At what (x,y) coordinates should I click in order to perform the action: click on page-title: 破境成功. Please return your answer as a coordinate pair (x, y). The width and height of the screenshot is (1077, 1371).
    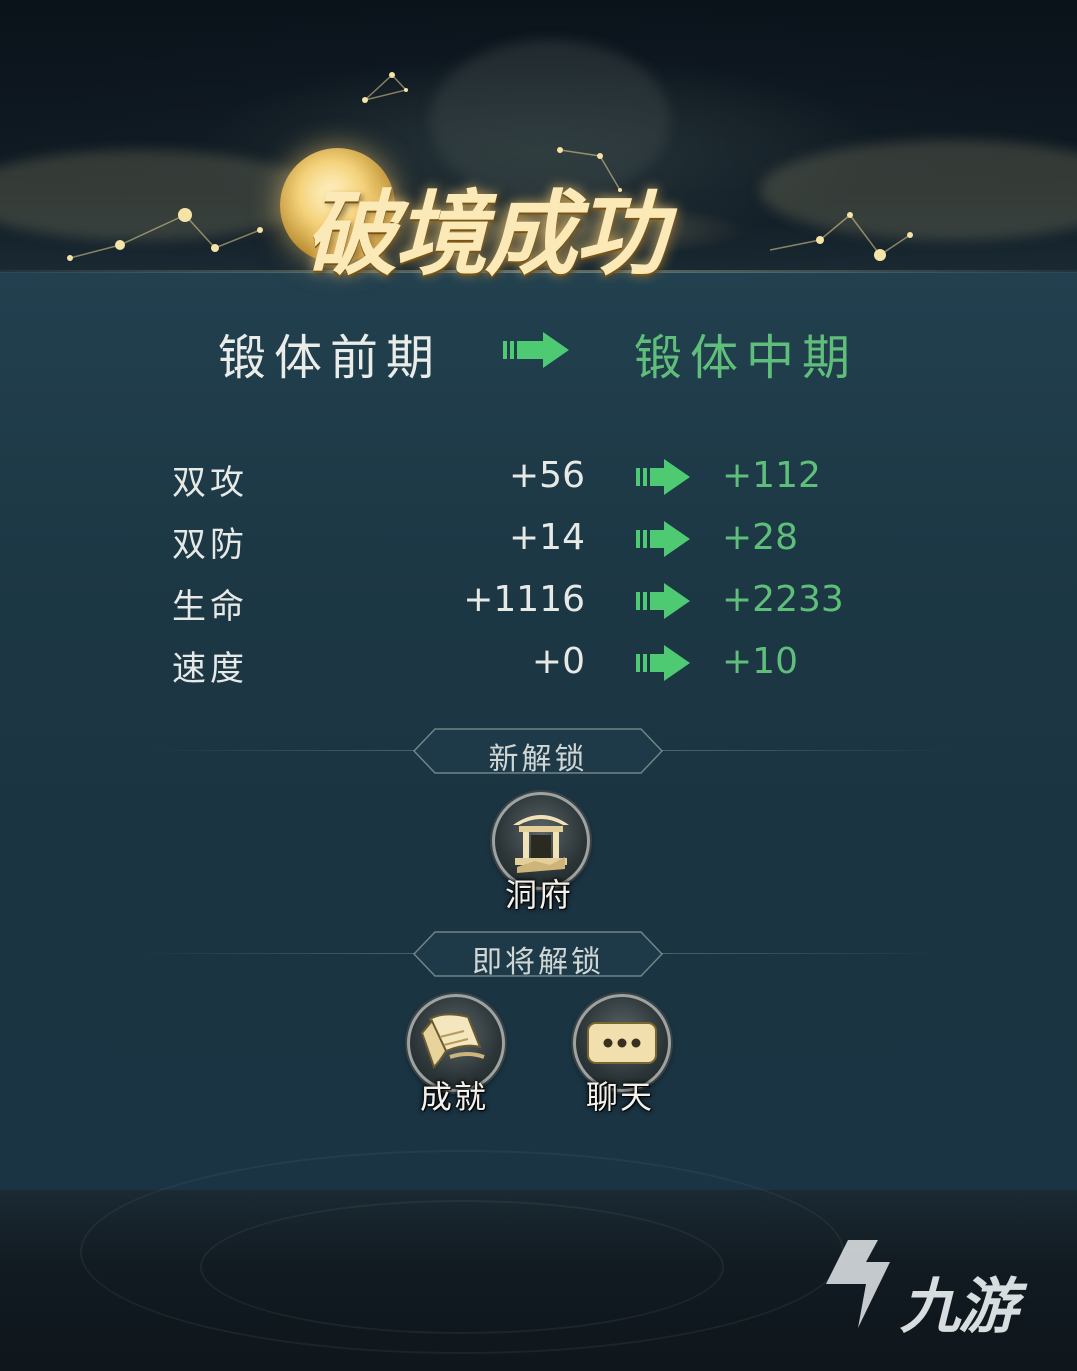
    Looking at the image, I should click on (486, 234).